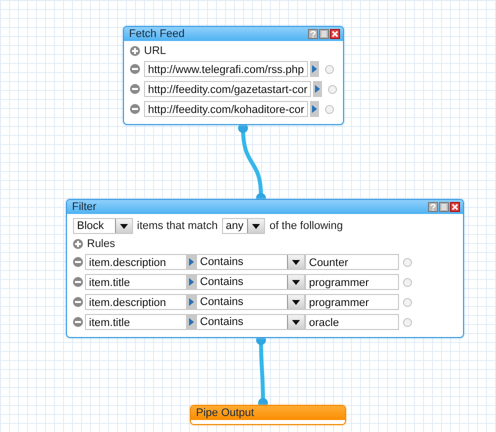  What do you see at coordinates (352, 322) in the screenshot?
I see `rule-value-field: oracle` at bounding box center [352, 322].